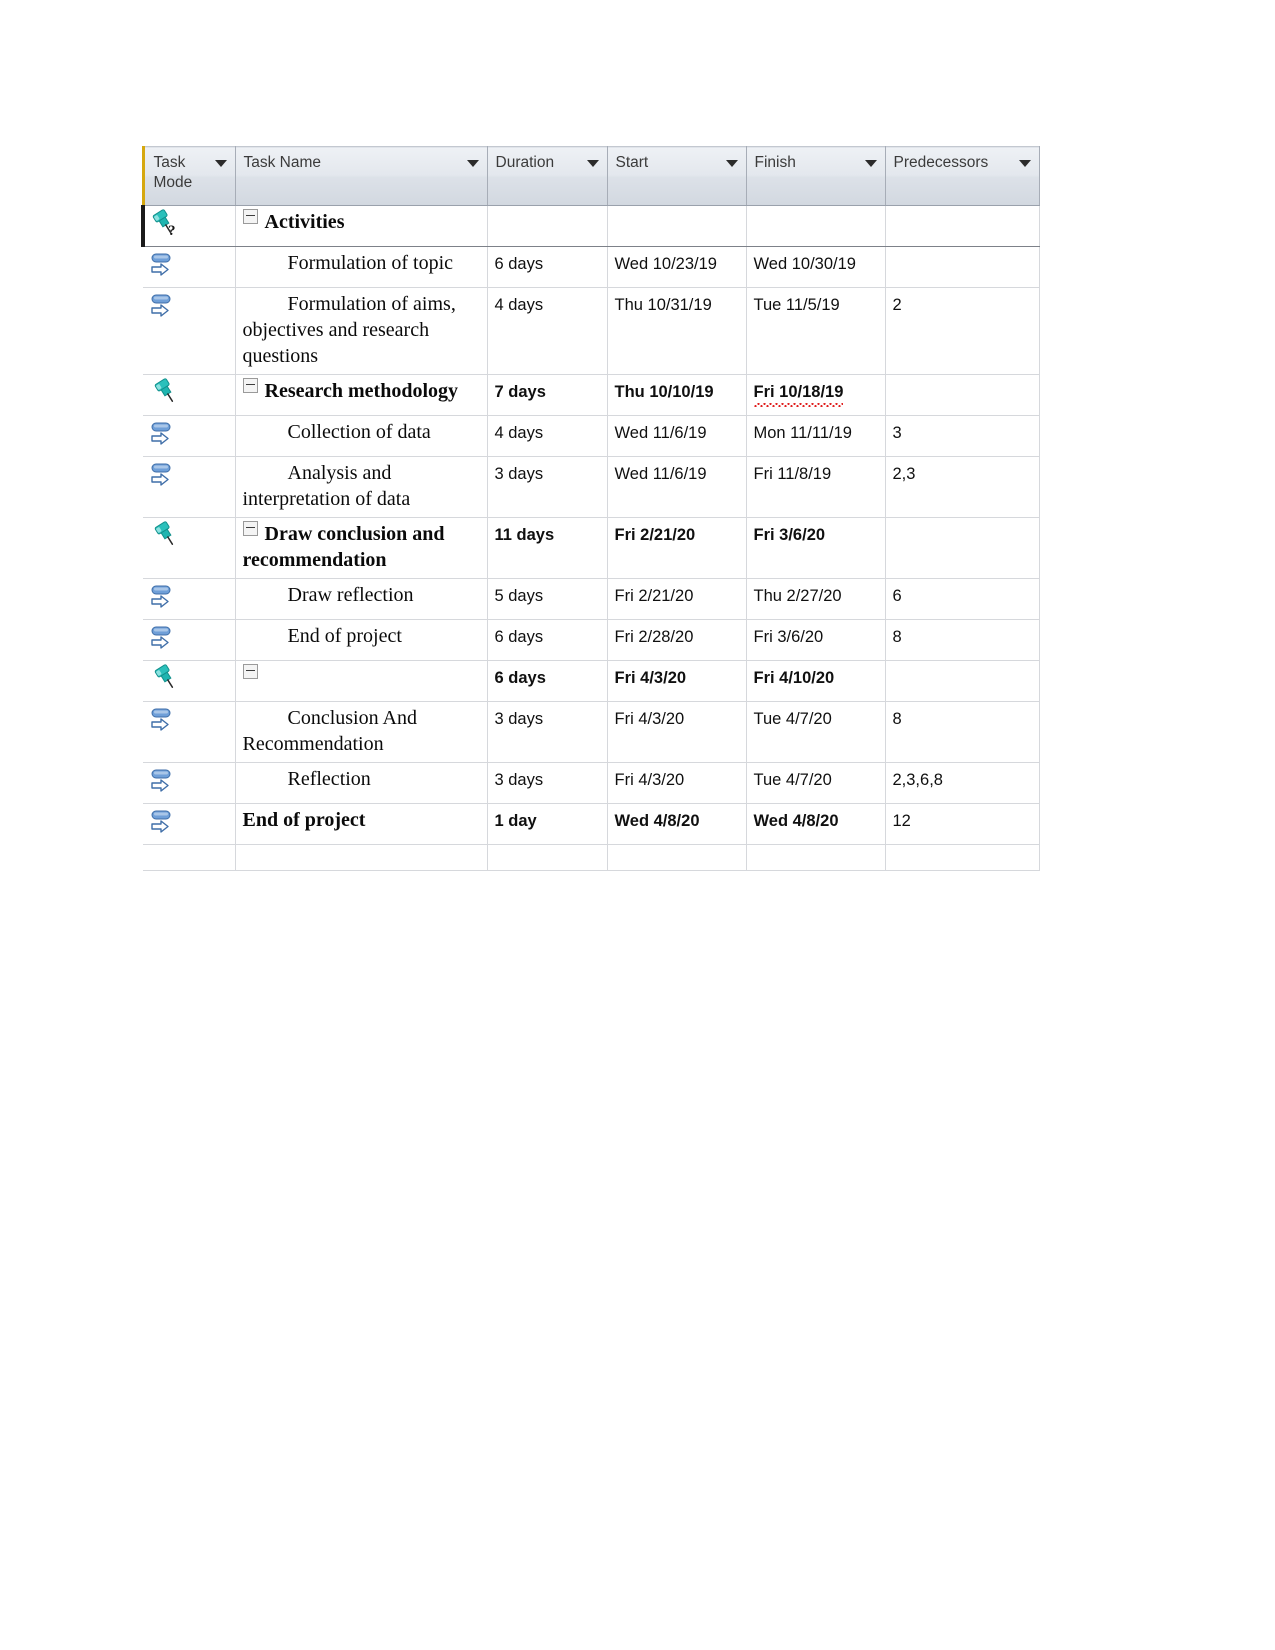  Describe the element at coordinates (962, 824) in the screenshot. I see `predecessors-cell: 12` at that location.